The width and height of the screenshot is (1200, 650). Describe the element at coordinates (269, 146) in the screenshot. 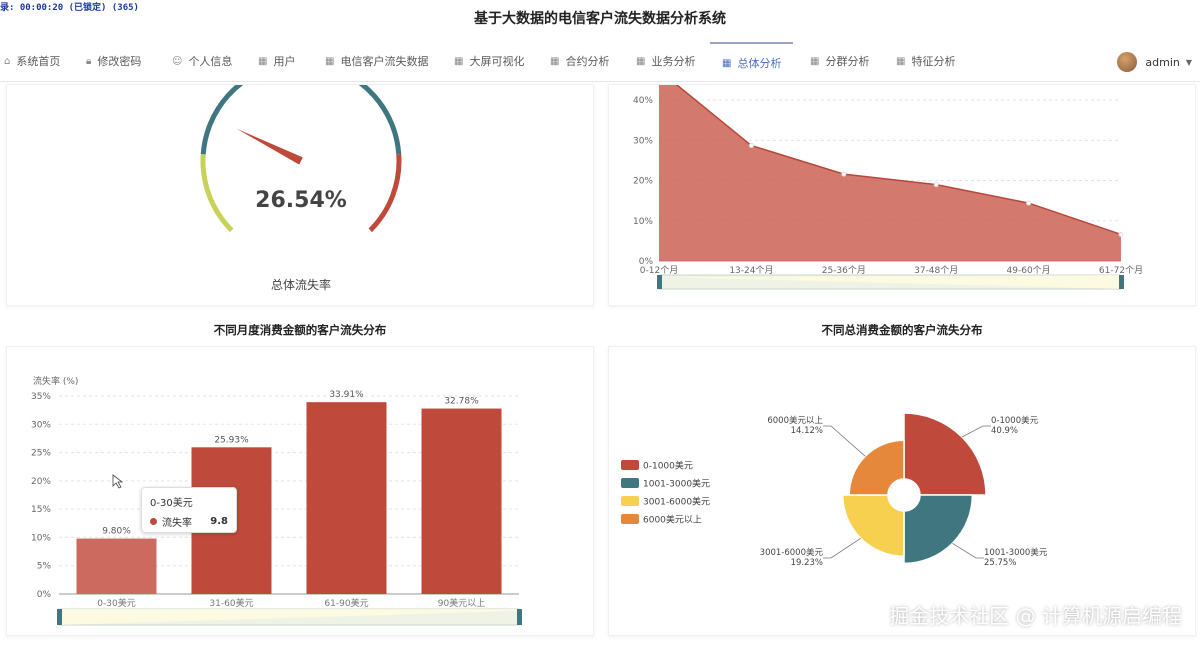

I see `gauge-needle` at that location.